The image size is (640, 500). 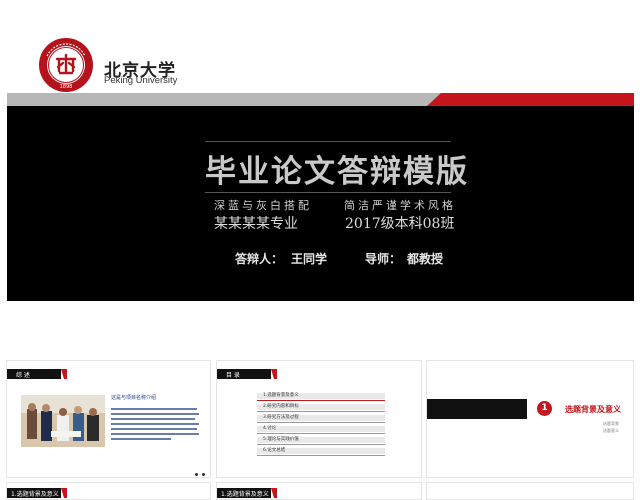 I want to click on toc-item: 3.研究方法及过程, so click(x=321, y=419).